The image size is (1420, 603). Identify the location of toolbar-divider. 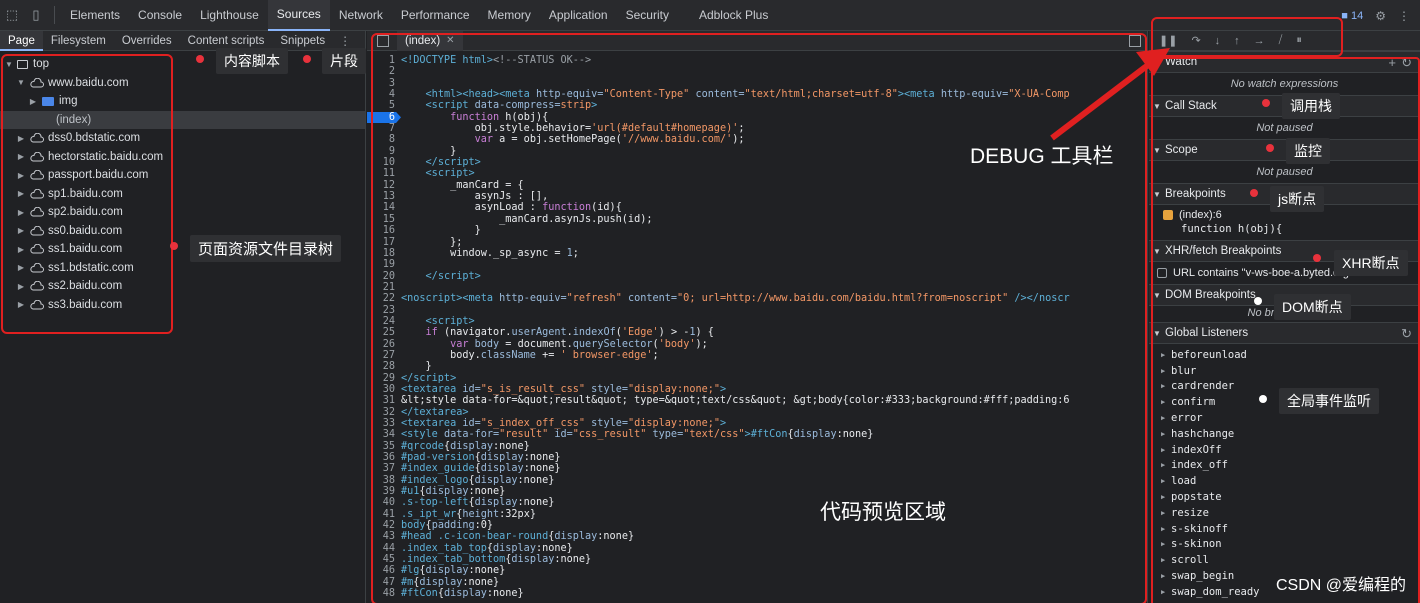
(54, 15).